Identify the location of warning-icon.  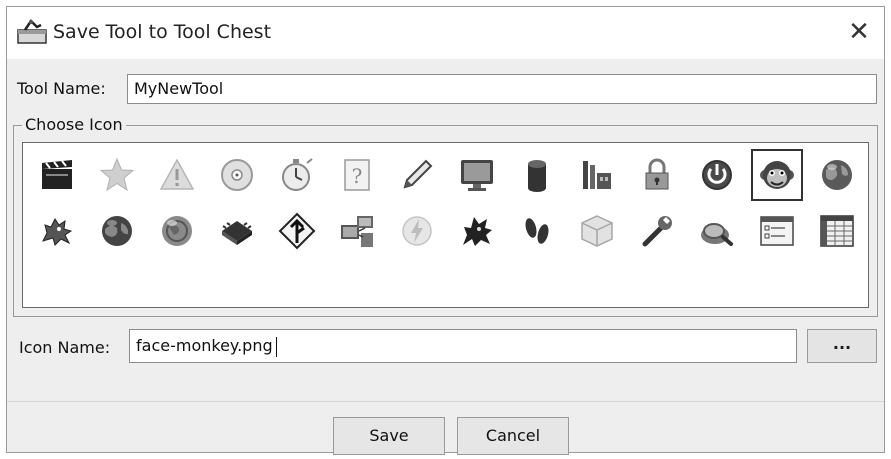
(177, 175).